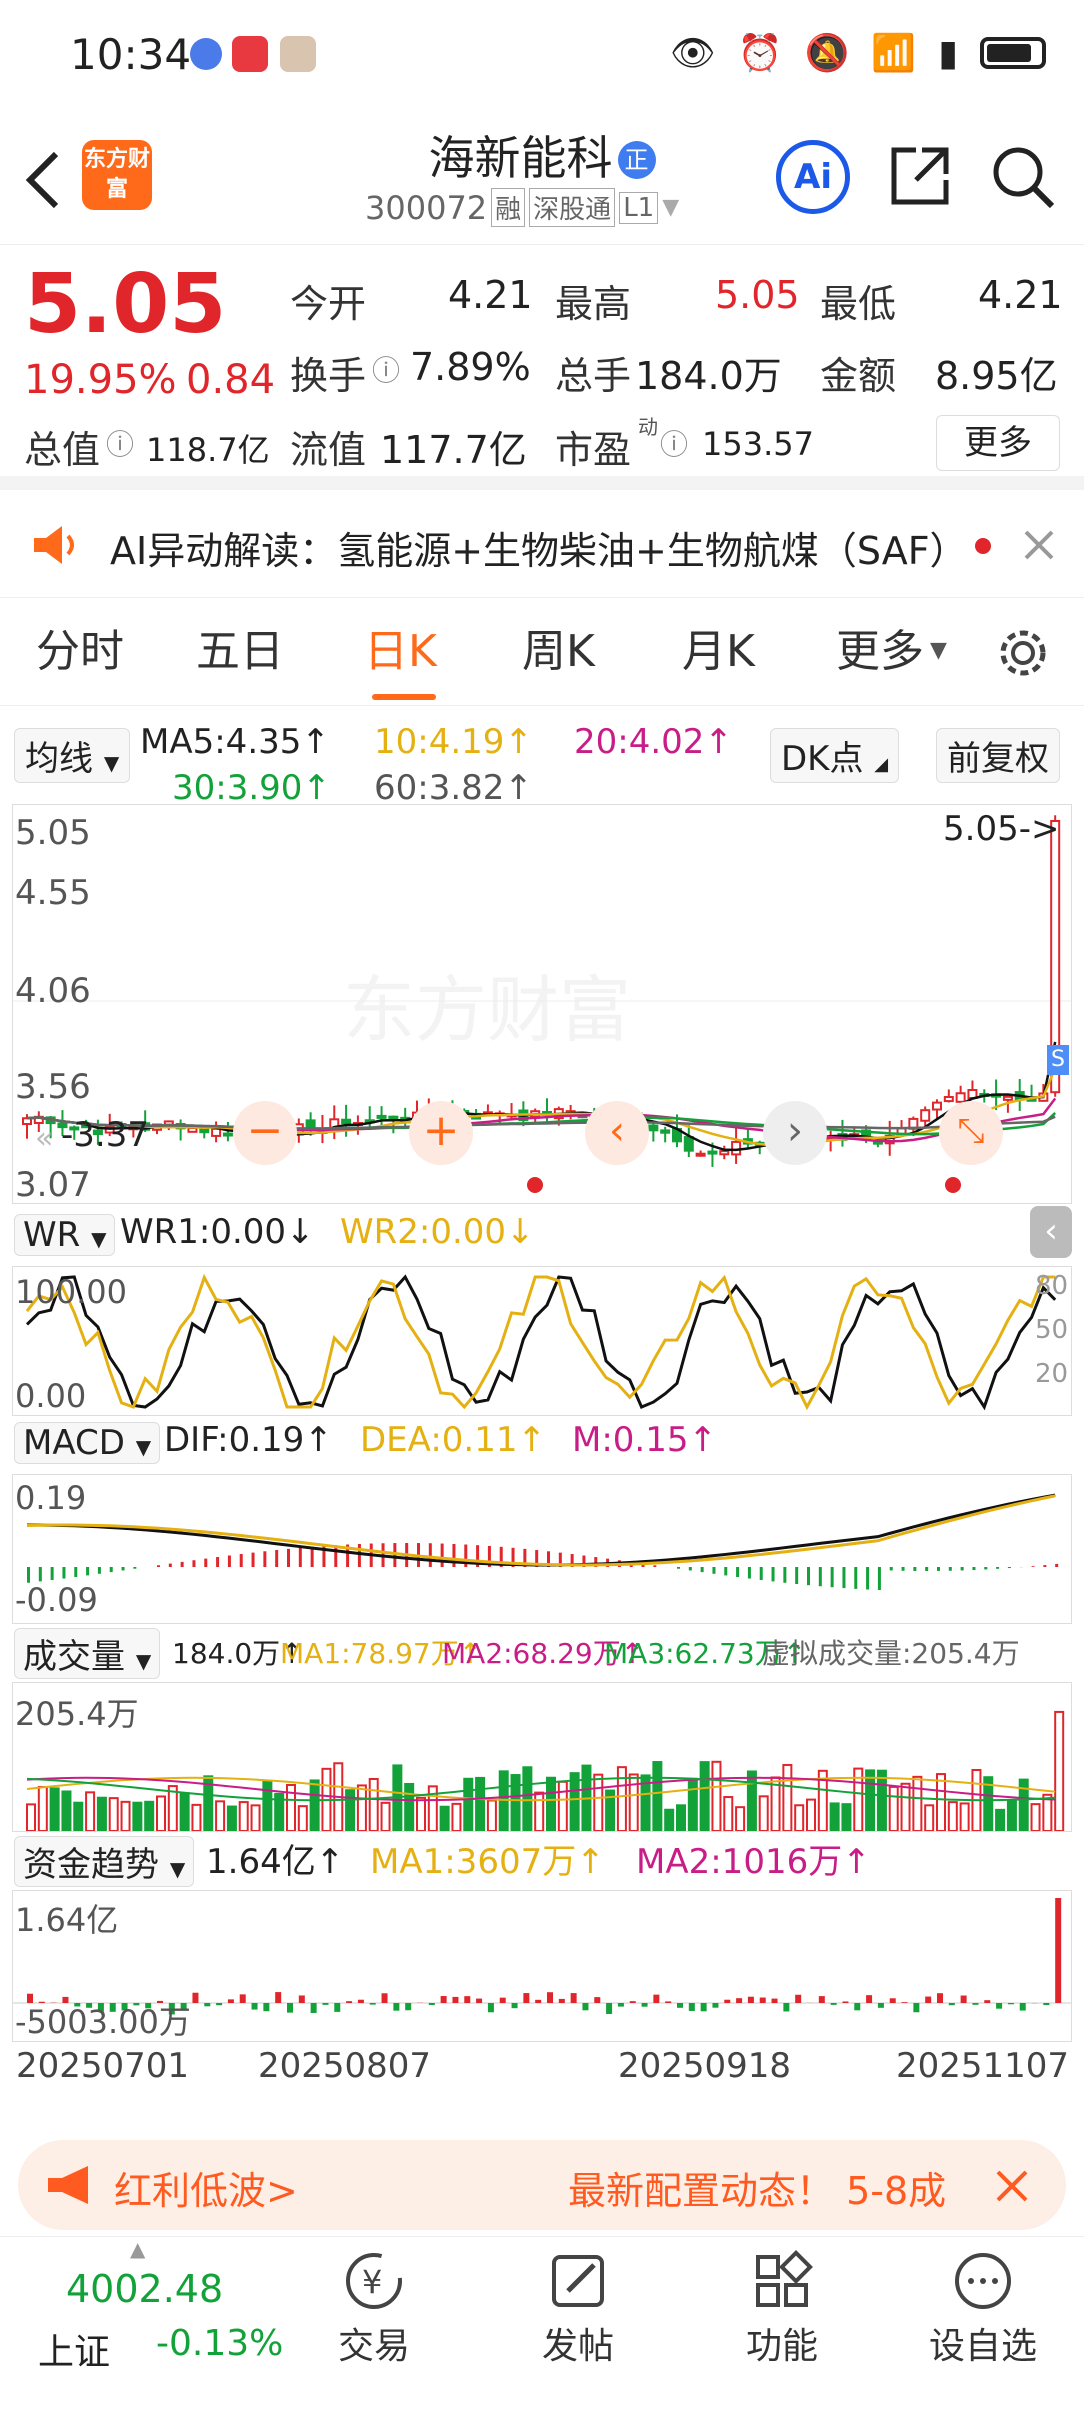 This screenshot has height=2412, width=1084. I want to click on tab-daily-k: 日K, so click(400, 652).